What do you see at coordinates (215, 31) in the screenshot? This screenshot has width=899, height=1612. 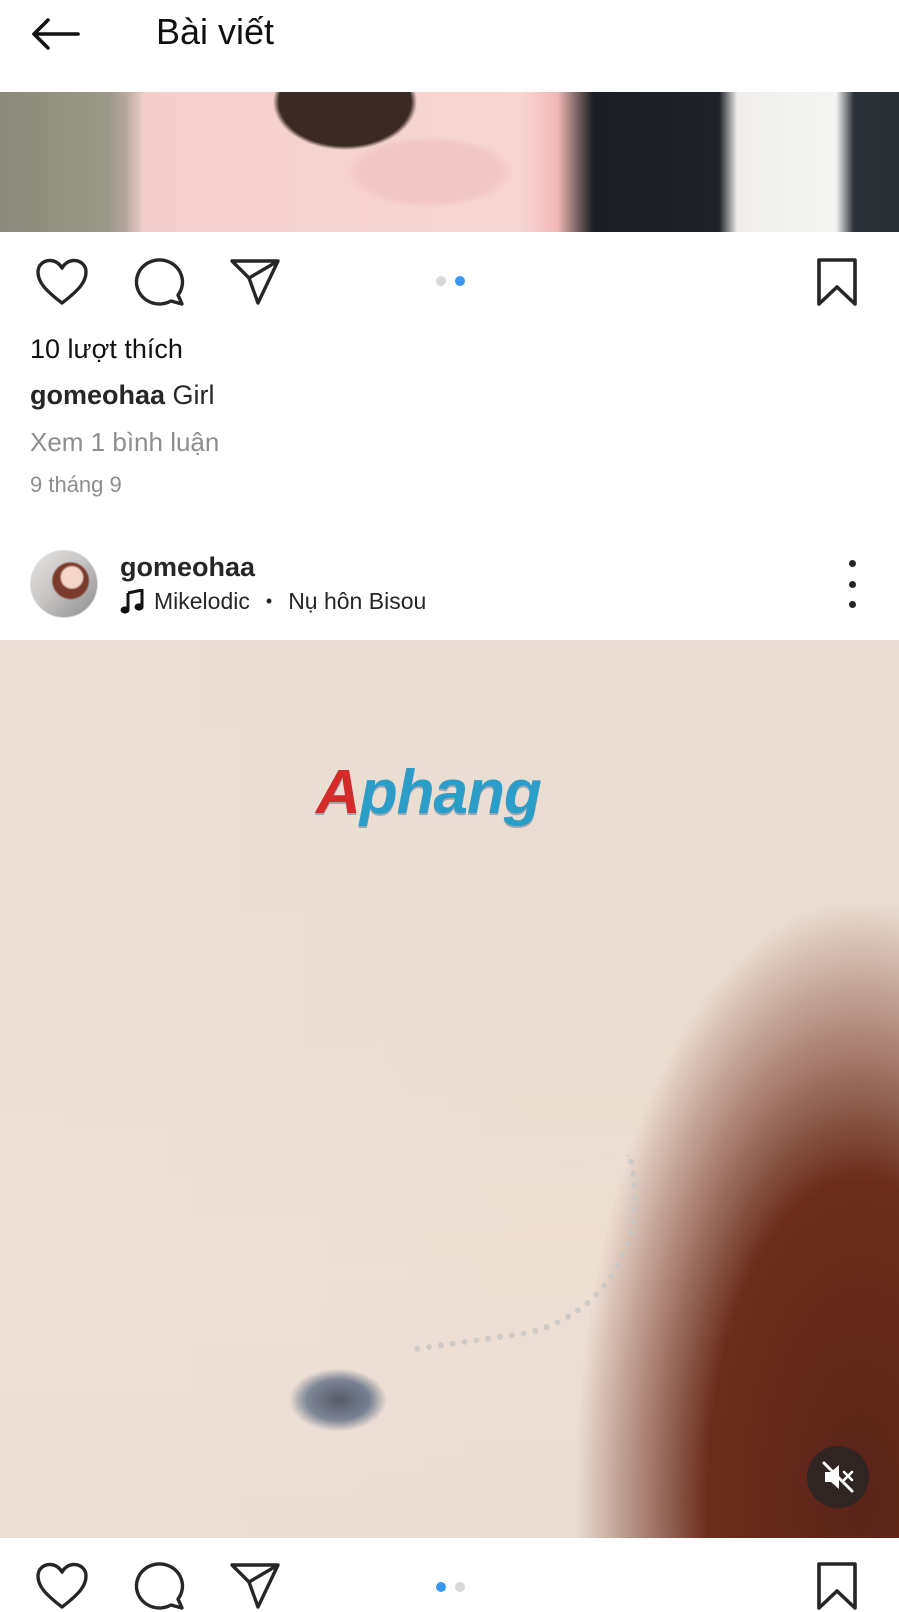 I see `page-title: Bài viết` at bounding box center [215, 31].